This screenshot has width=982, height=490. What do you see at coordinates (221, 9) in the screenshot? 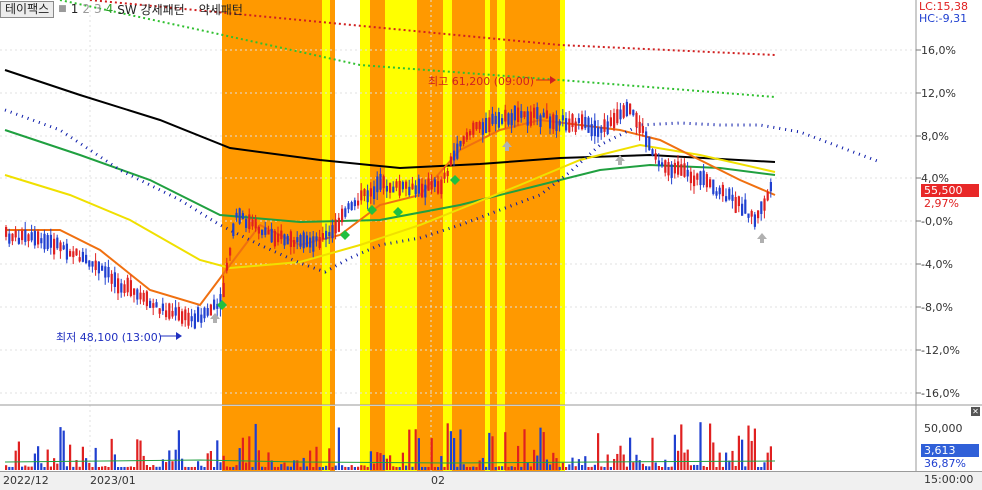
I see `weak-pattern-label: 약세패턴` at bounding box center [221, 9].